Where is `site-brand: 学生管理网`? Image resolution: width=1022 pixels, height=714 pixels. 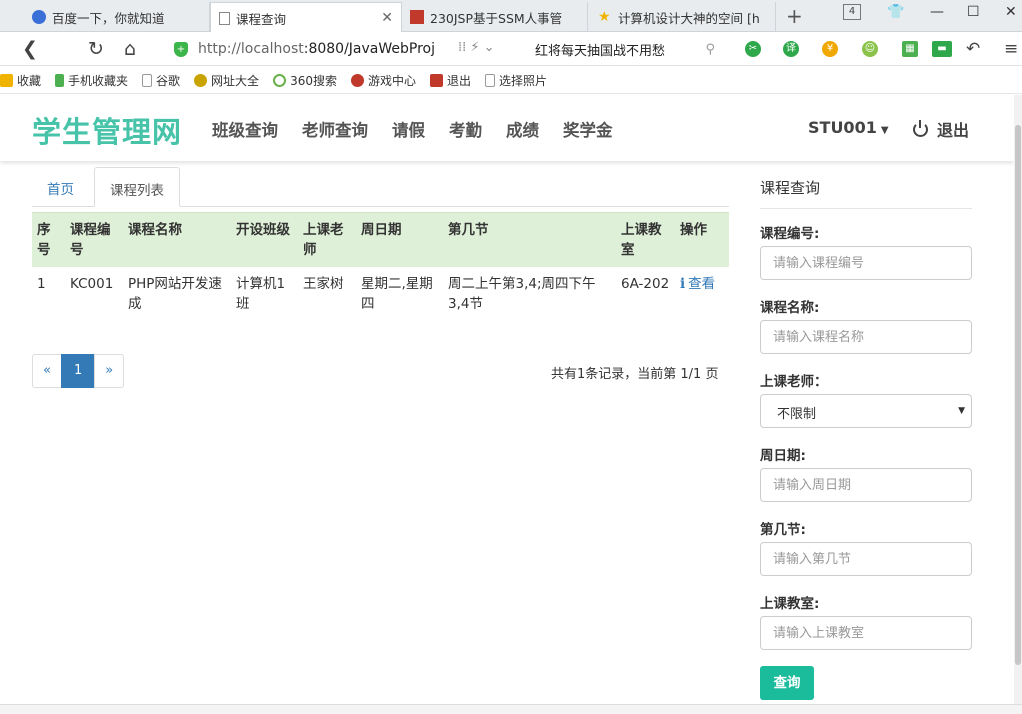 site-brand: 学生管理网 is located at coordinates (107, 130).